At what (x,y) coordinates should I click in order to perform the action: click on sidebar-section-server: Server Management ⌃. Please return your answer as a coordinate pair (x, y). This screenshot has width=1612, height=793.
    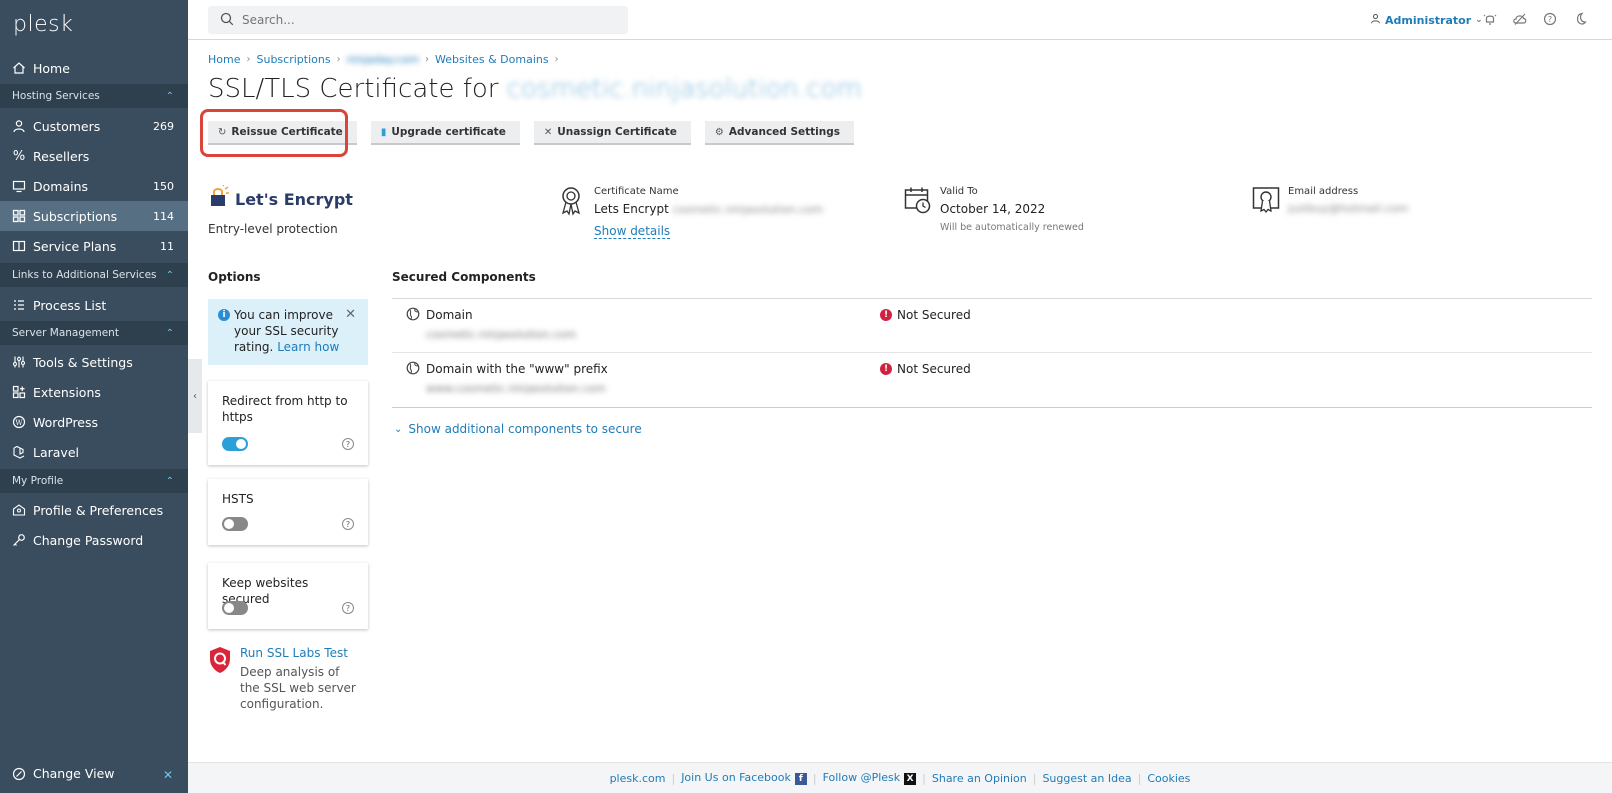
    Looking at the image, I should click on (94, 333).